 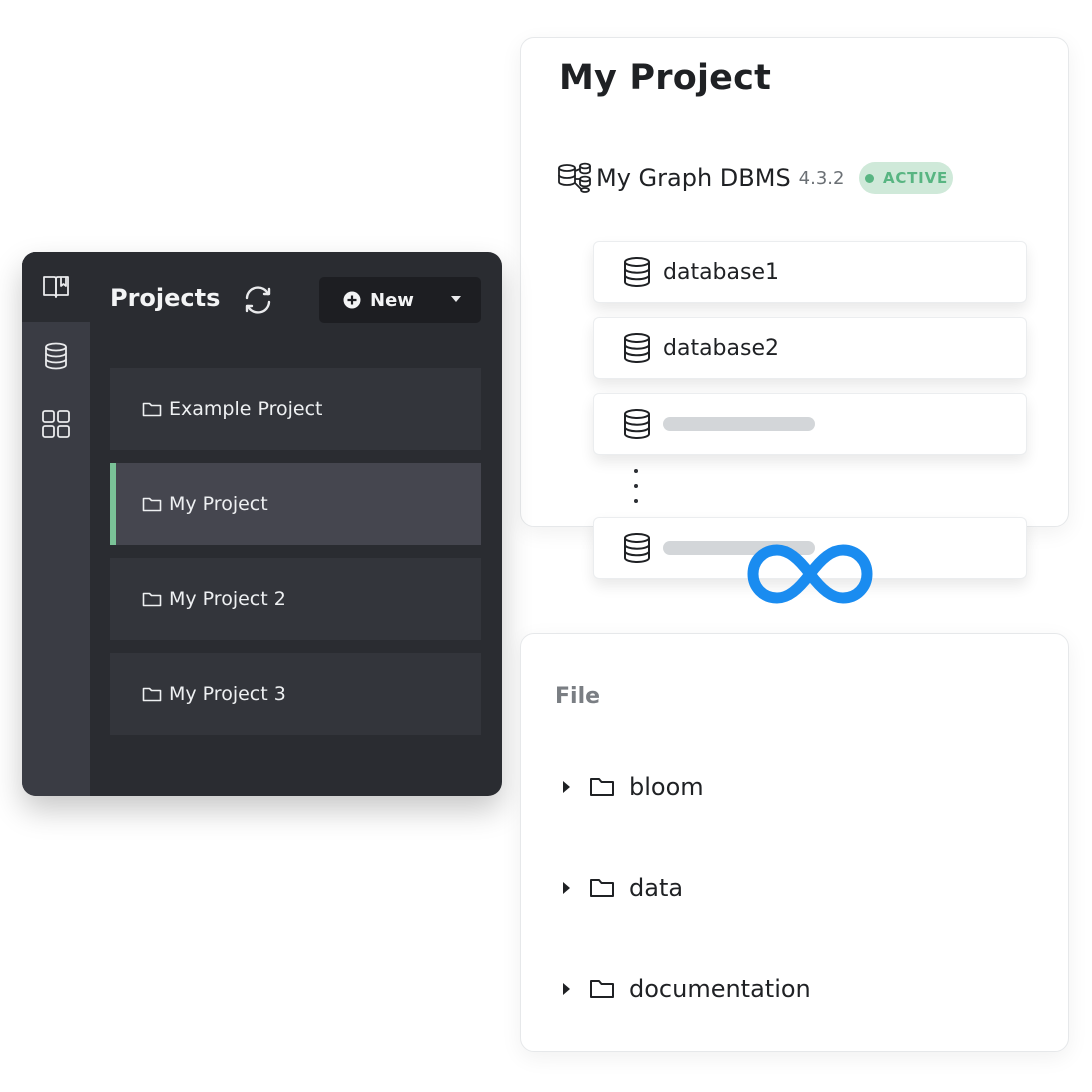 I want to click on project-item-label: My Project, so click(x=218, y=504).